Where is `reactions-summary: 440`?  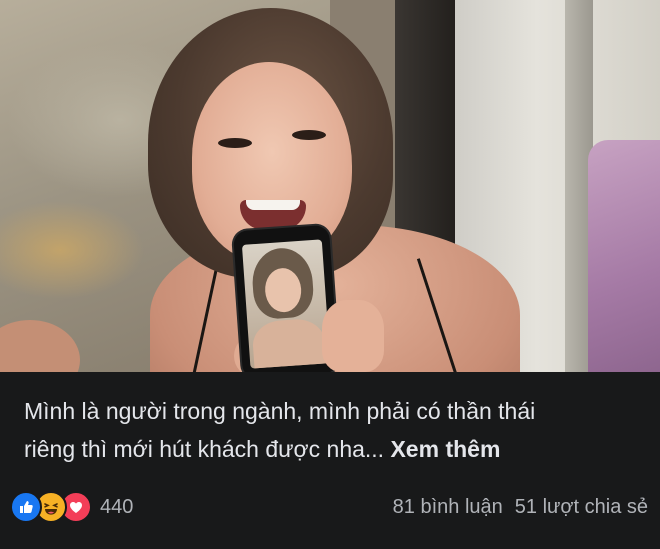 reactions-summary: 440 is located at coordinates (71, 507).